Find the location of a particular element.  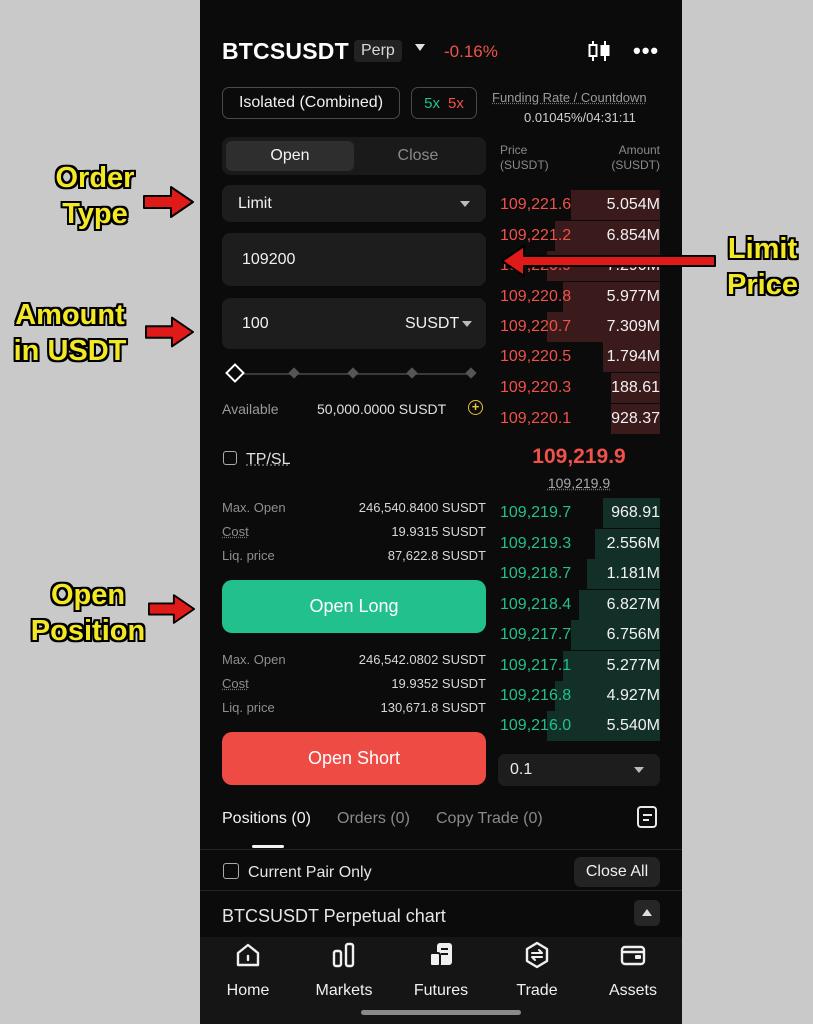

bid-price: 109,218.7 is located at coordinates (536, 573).